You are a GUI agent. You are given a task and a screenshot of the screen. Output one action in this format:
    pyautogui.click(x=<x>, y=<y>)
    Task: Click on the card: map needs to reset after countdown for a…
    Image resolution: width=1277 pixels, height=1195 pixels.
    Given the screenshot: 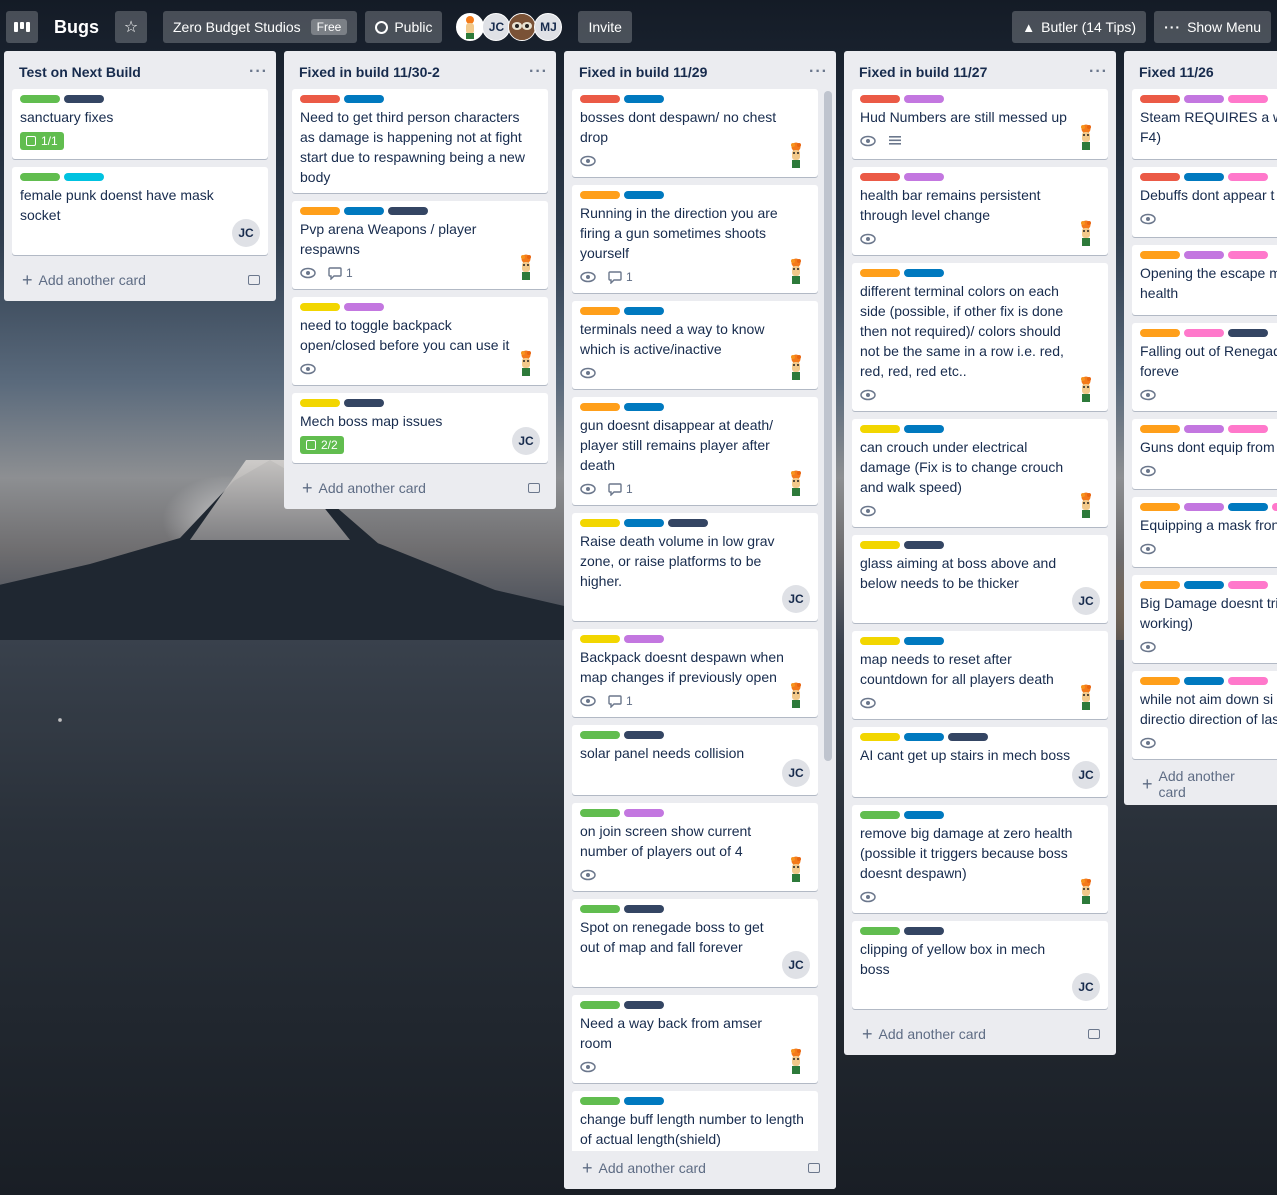 What is the action you would take?
    pyautogui.click(x=980, y=675)
    